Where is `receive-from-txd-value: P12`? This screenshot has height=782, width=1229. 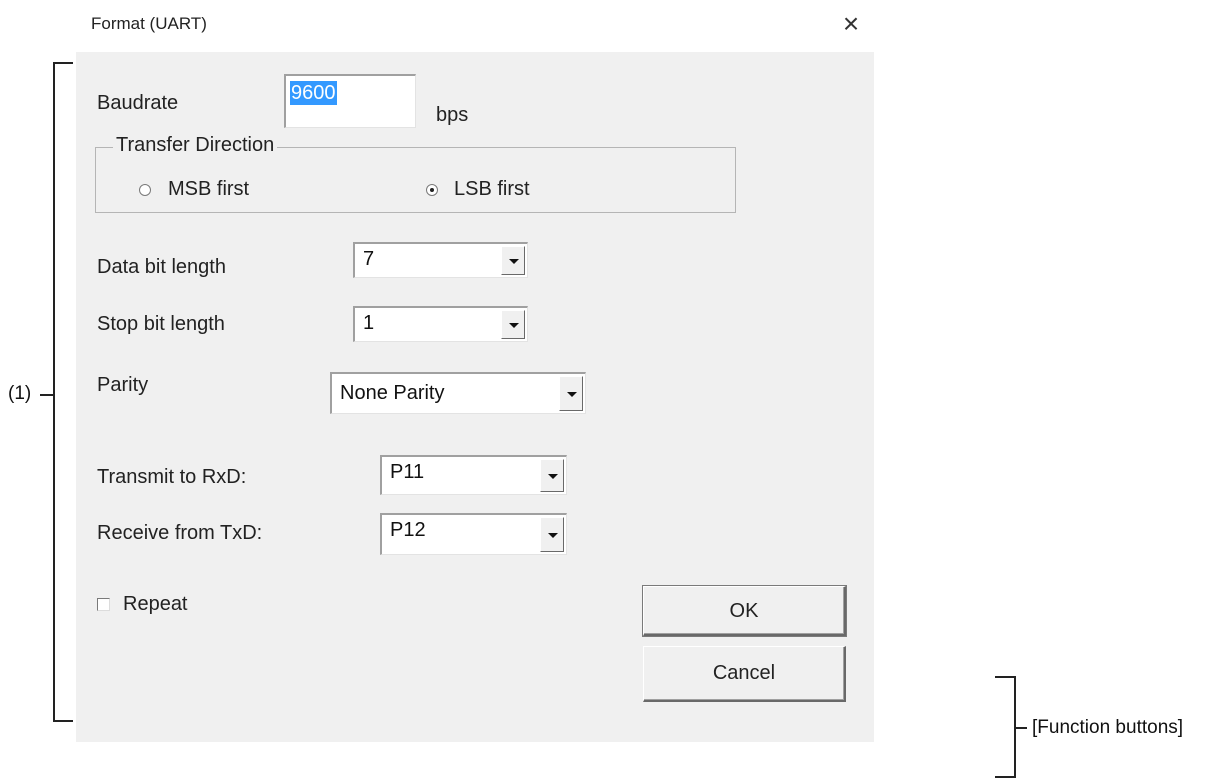
receive-from-txd-value: P12 is located at coordinates (408, 530).